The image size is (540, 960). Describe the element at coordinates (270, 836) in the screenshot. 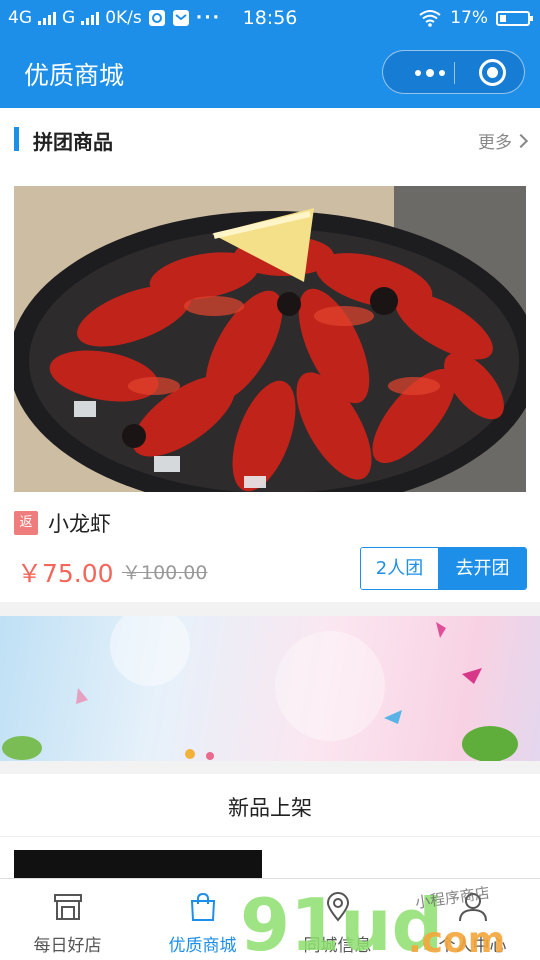

I see `divider` at that location.